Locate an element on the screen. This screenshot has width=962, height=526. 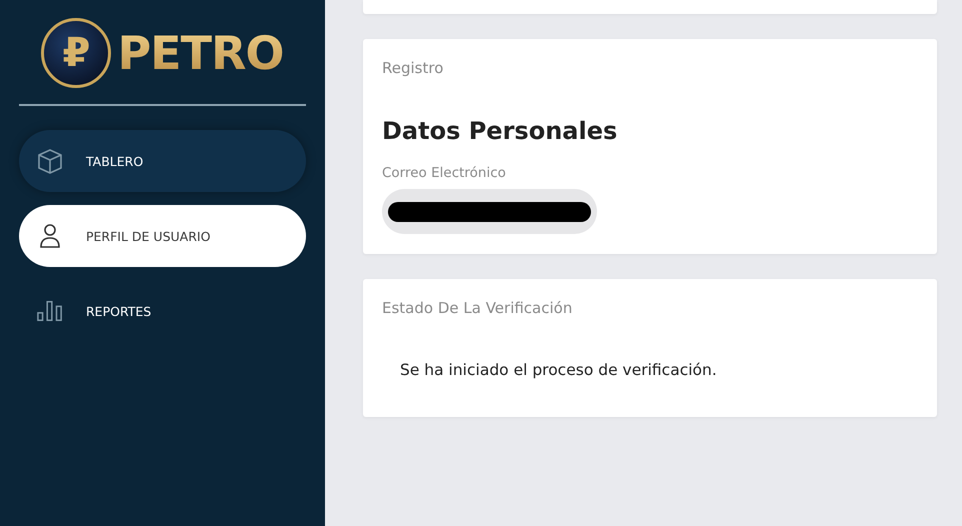
email-field is located at coordinates (489, 211).